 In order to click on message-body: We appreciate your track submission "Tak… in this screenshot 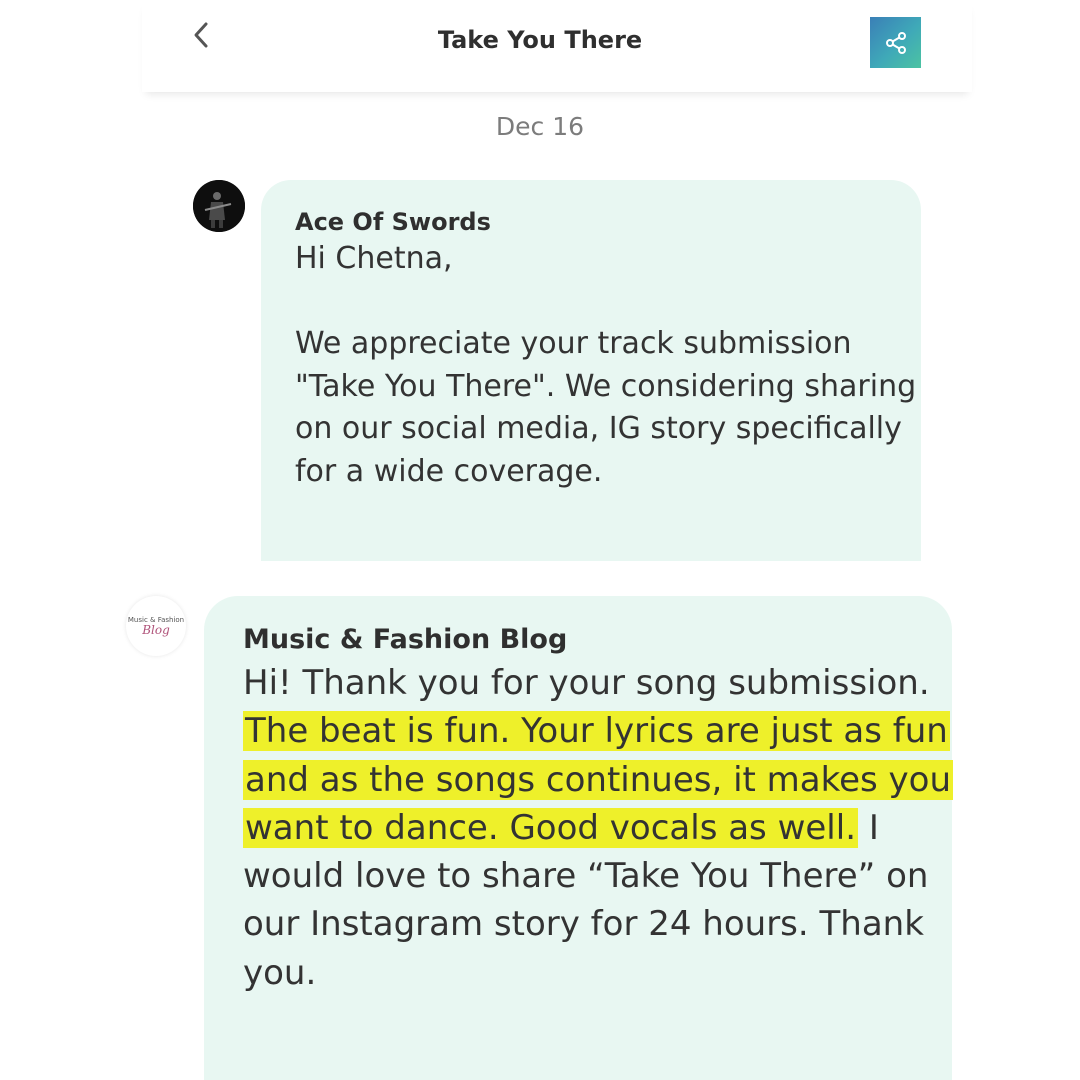, I will do `click(606, 407)`.